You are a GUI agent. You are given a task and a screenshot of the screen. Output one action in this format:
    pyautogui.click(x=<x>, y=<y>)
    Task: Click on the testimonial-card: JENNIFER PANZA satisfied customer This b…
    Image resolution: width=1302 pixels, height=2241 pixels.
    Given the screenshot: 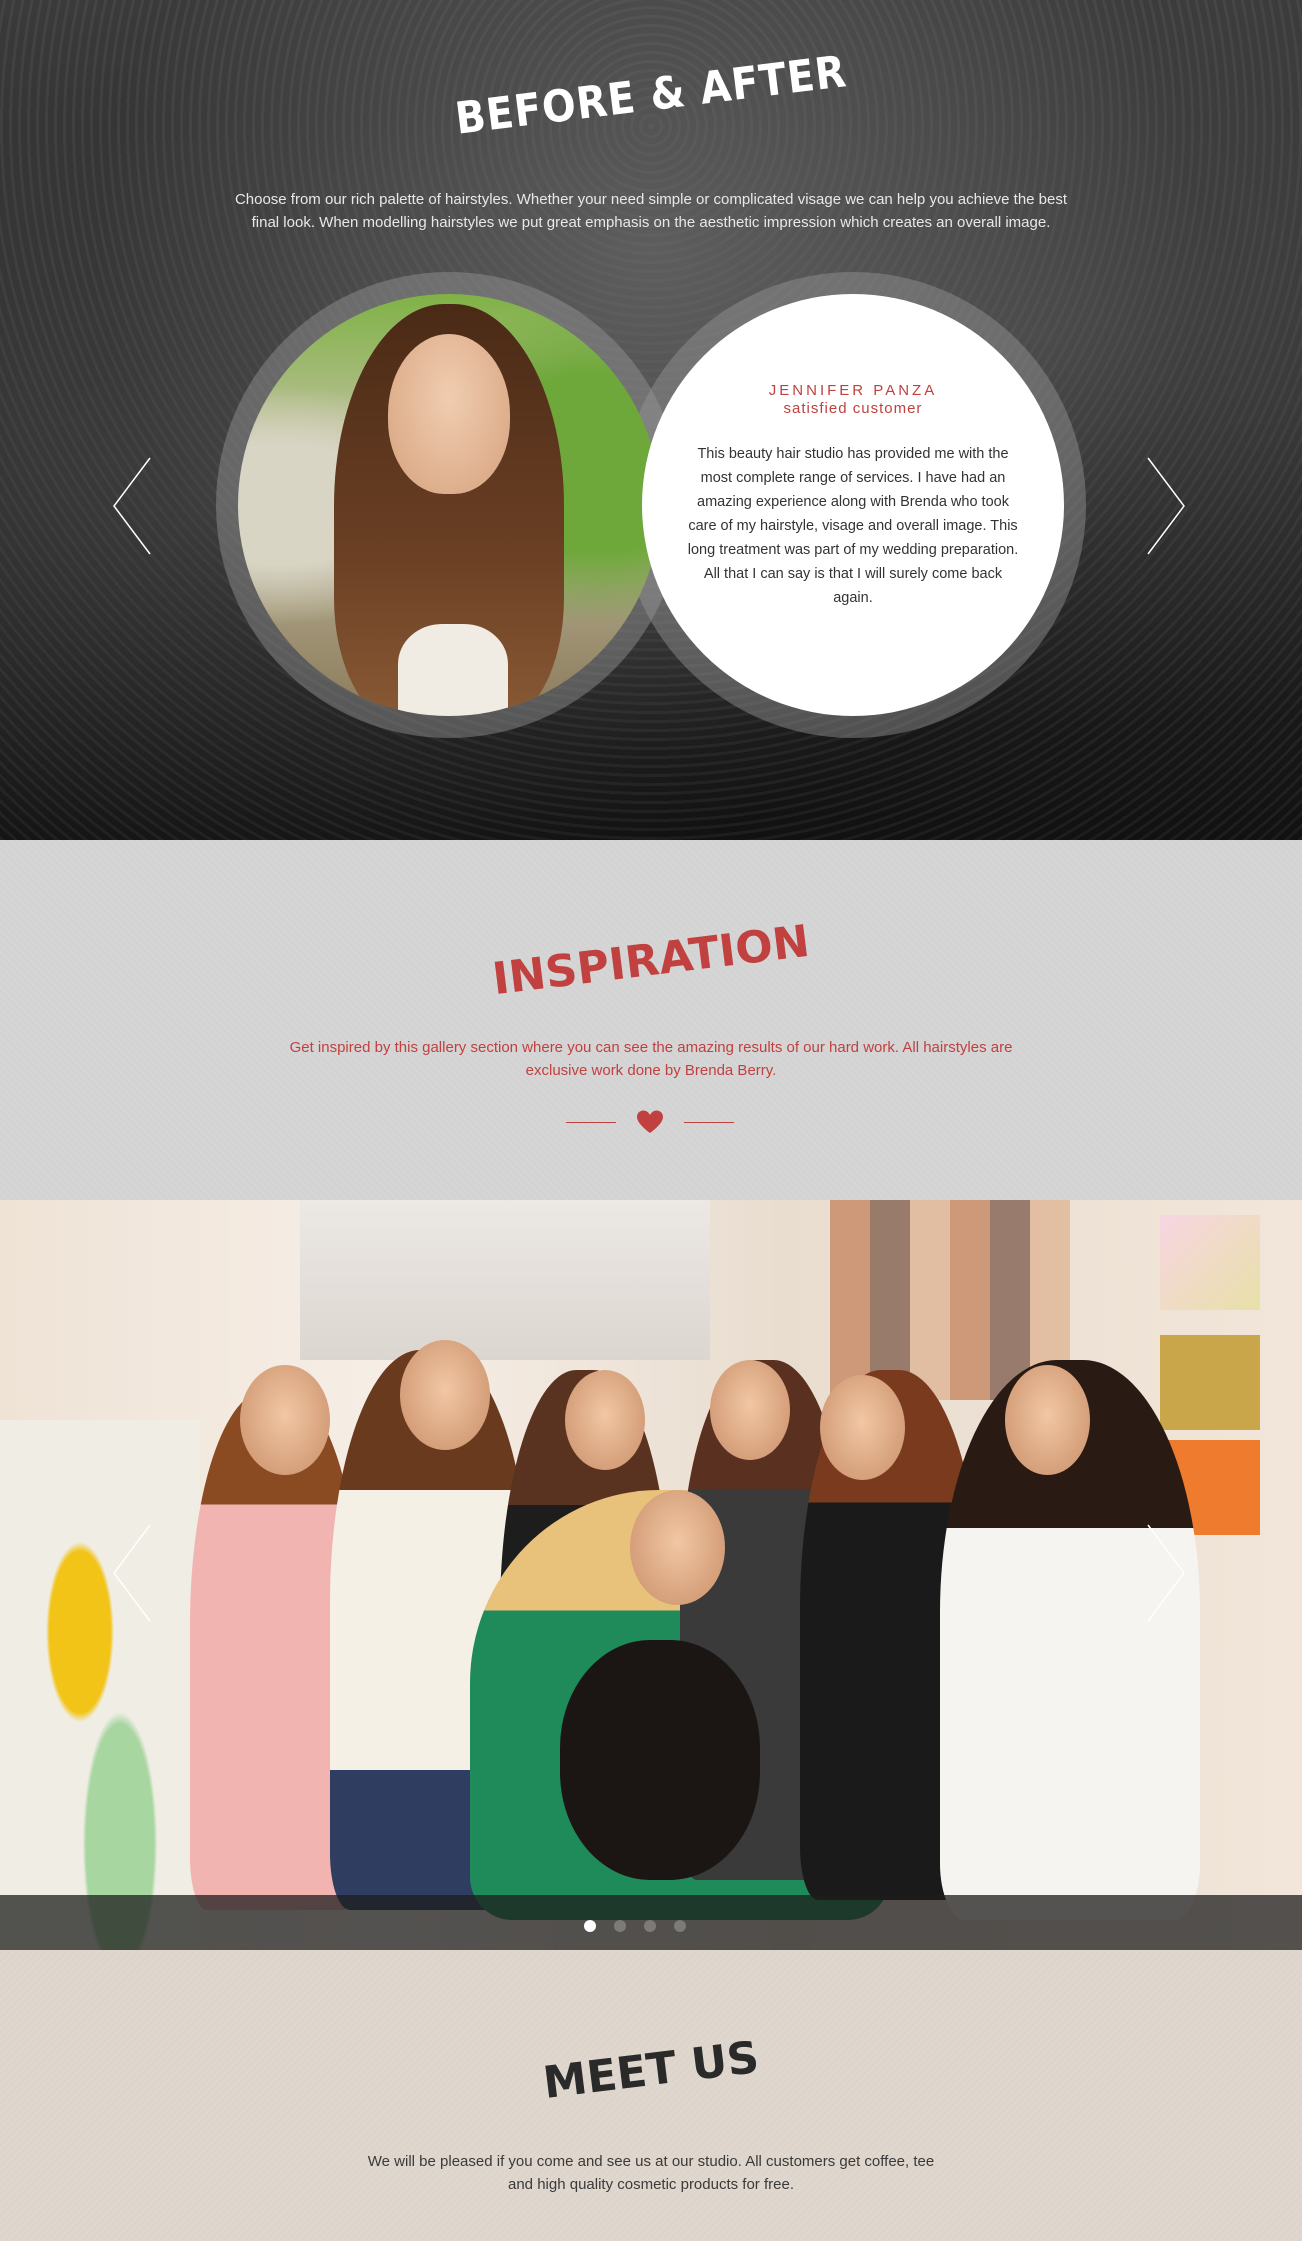 What is the action you would take?
    pyautogui.click(x=853, y=505)
    